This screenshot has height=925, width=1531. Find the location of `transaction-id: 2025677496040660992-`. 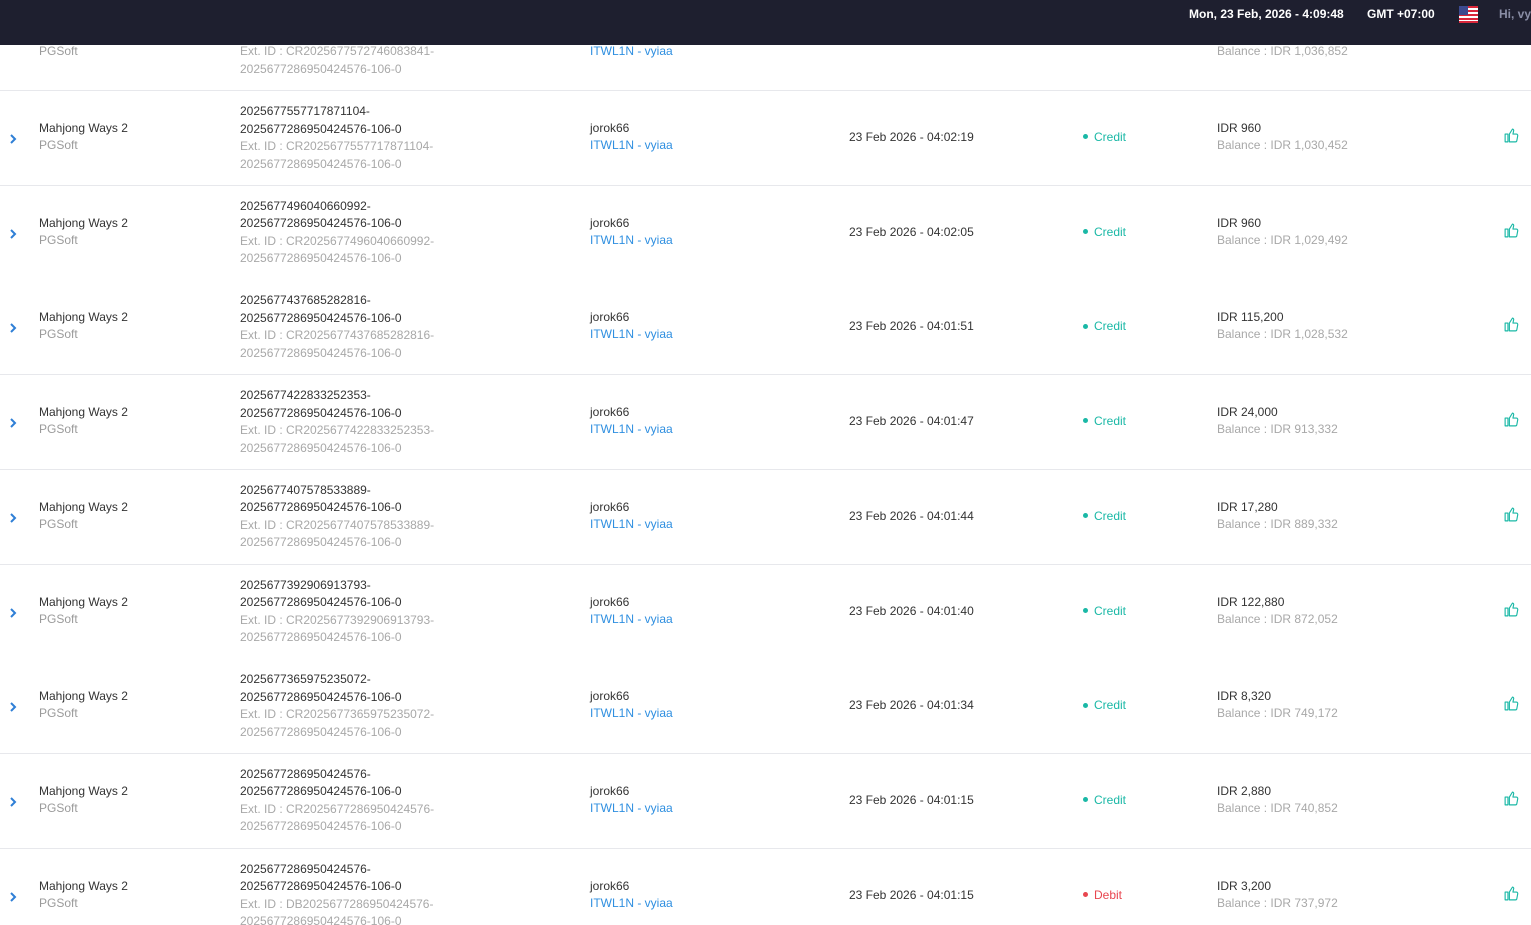

transaction-id: 2025677496040660992- is located at coordinates (305, 205).